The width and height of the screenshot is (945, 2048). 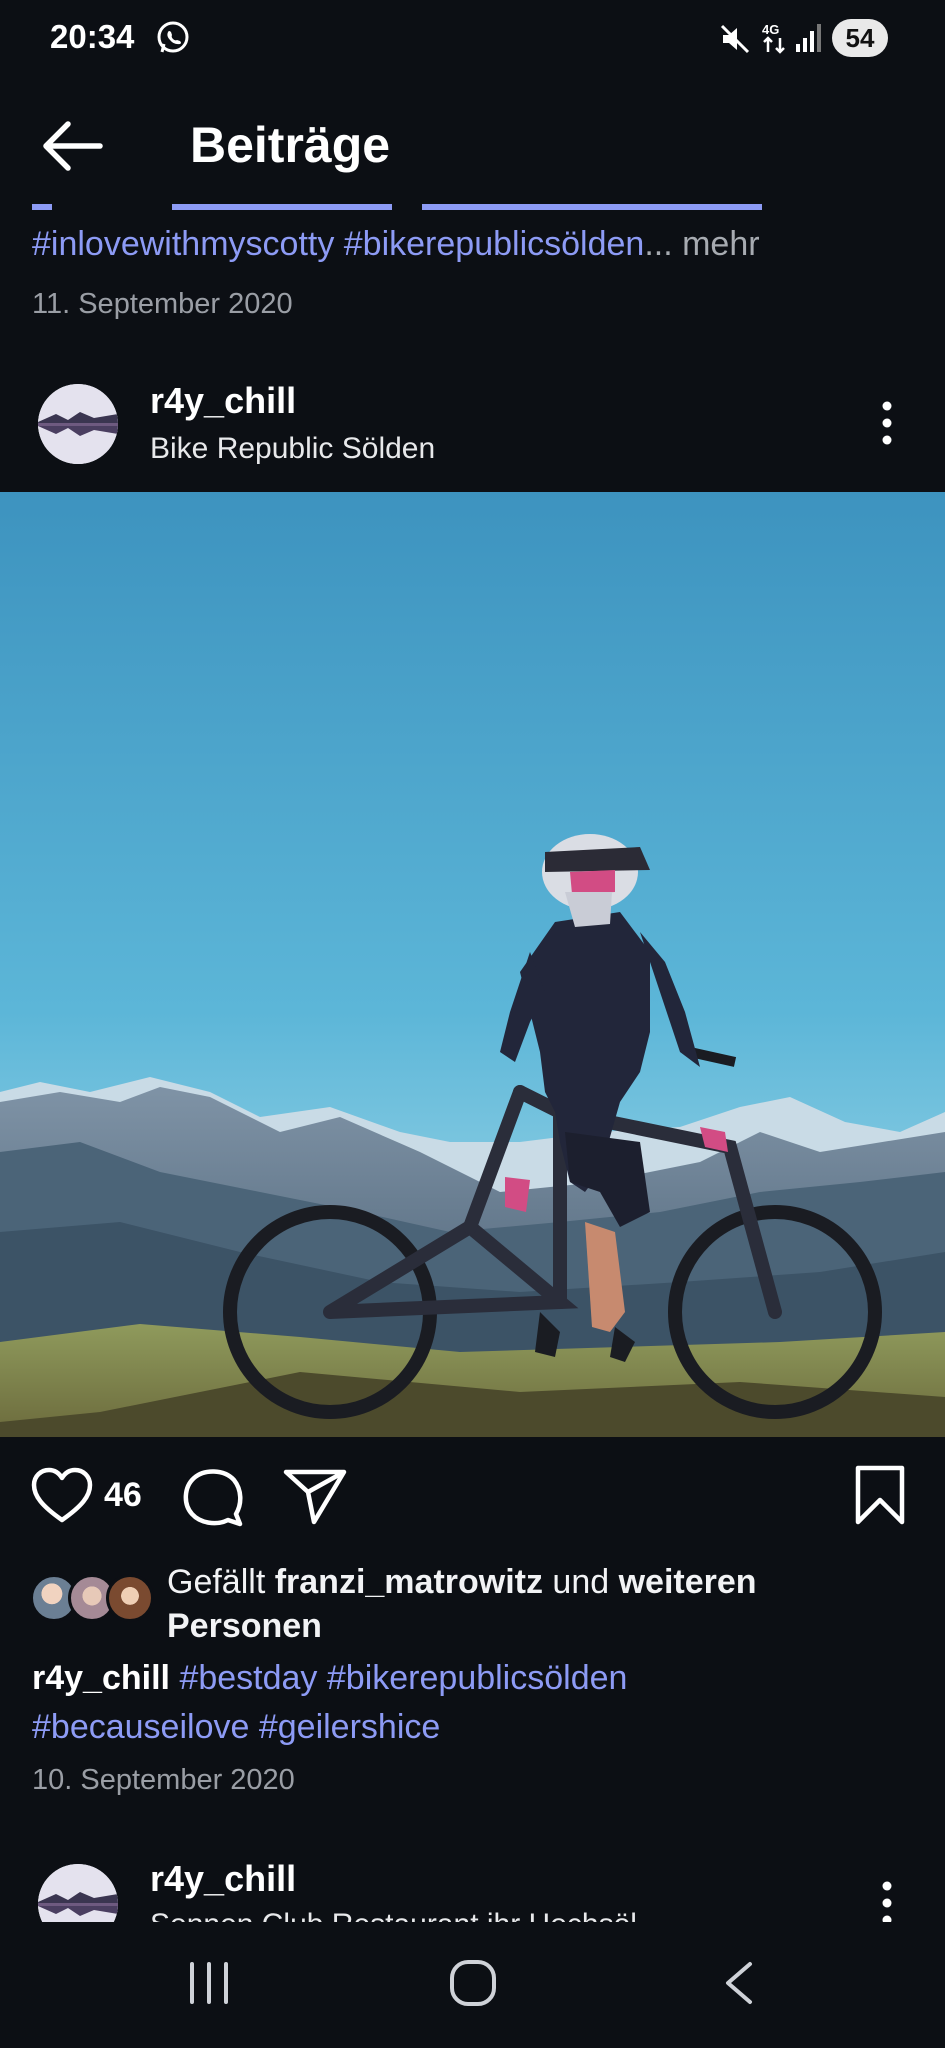 What do you see at coordinates (62, 1496) in the screenshot?
I see `heart-icon` at bounding box center [62, 1496].